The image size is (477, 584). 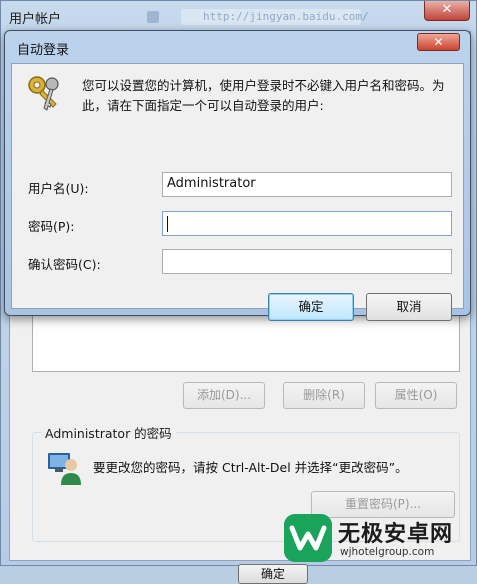 I want to click on password-hint: 要更改您的密码，请按 Ctrl-Alt-Del 并选择“更改密码”。, so click(x=250, y=467).